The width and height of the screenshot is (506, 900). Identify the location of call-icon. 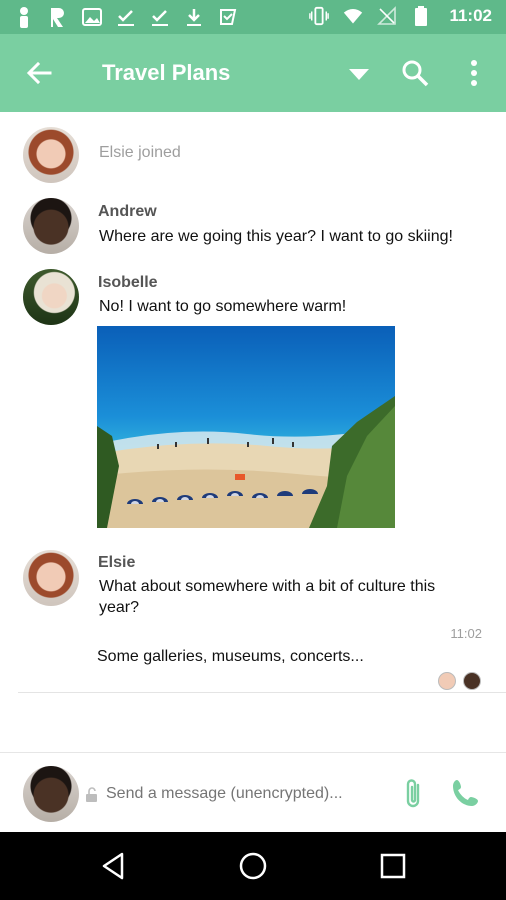
(466, 793).